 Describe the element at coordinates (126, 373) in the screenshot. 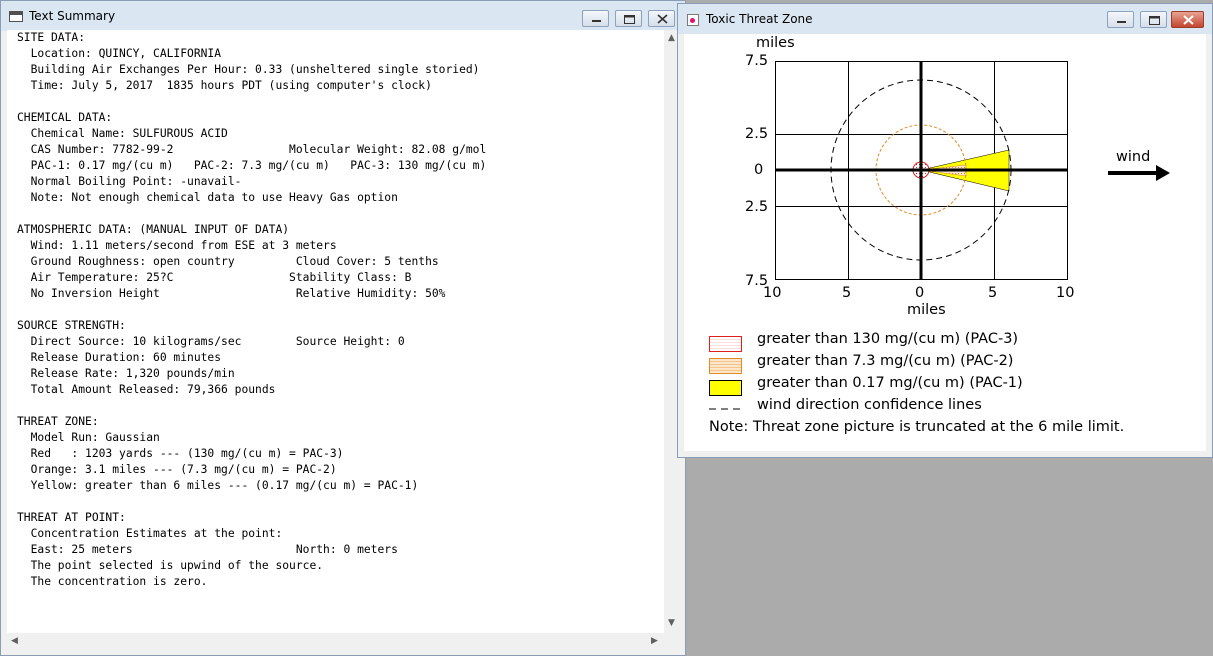

I see `summary-line: Release Rate: 1,320 pounds/min` at that location.